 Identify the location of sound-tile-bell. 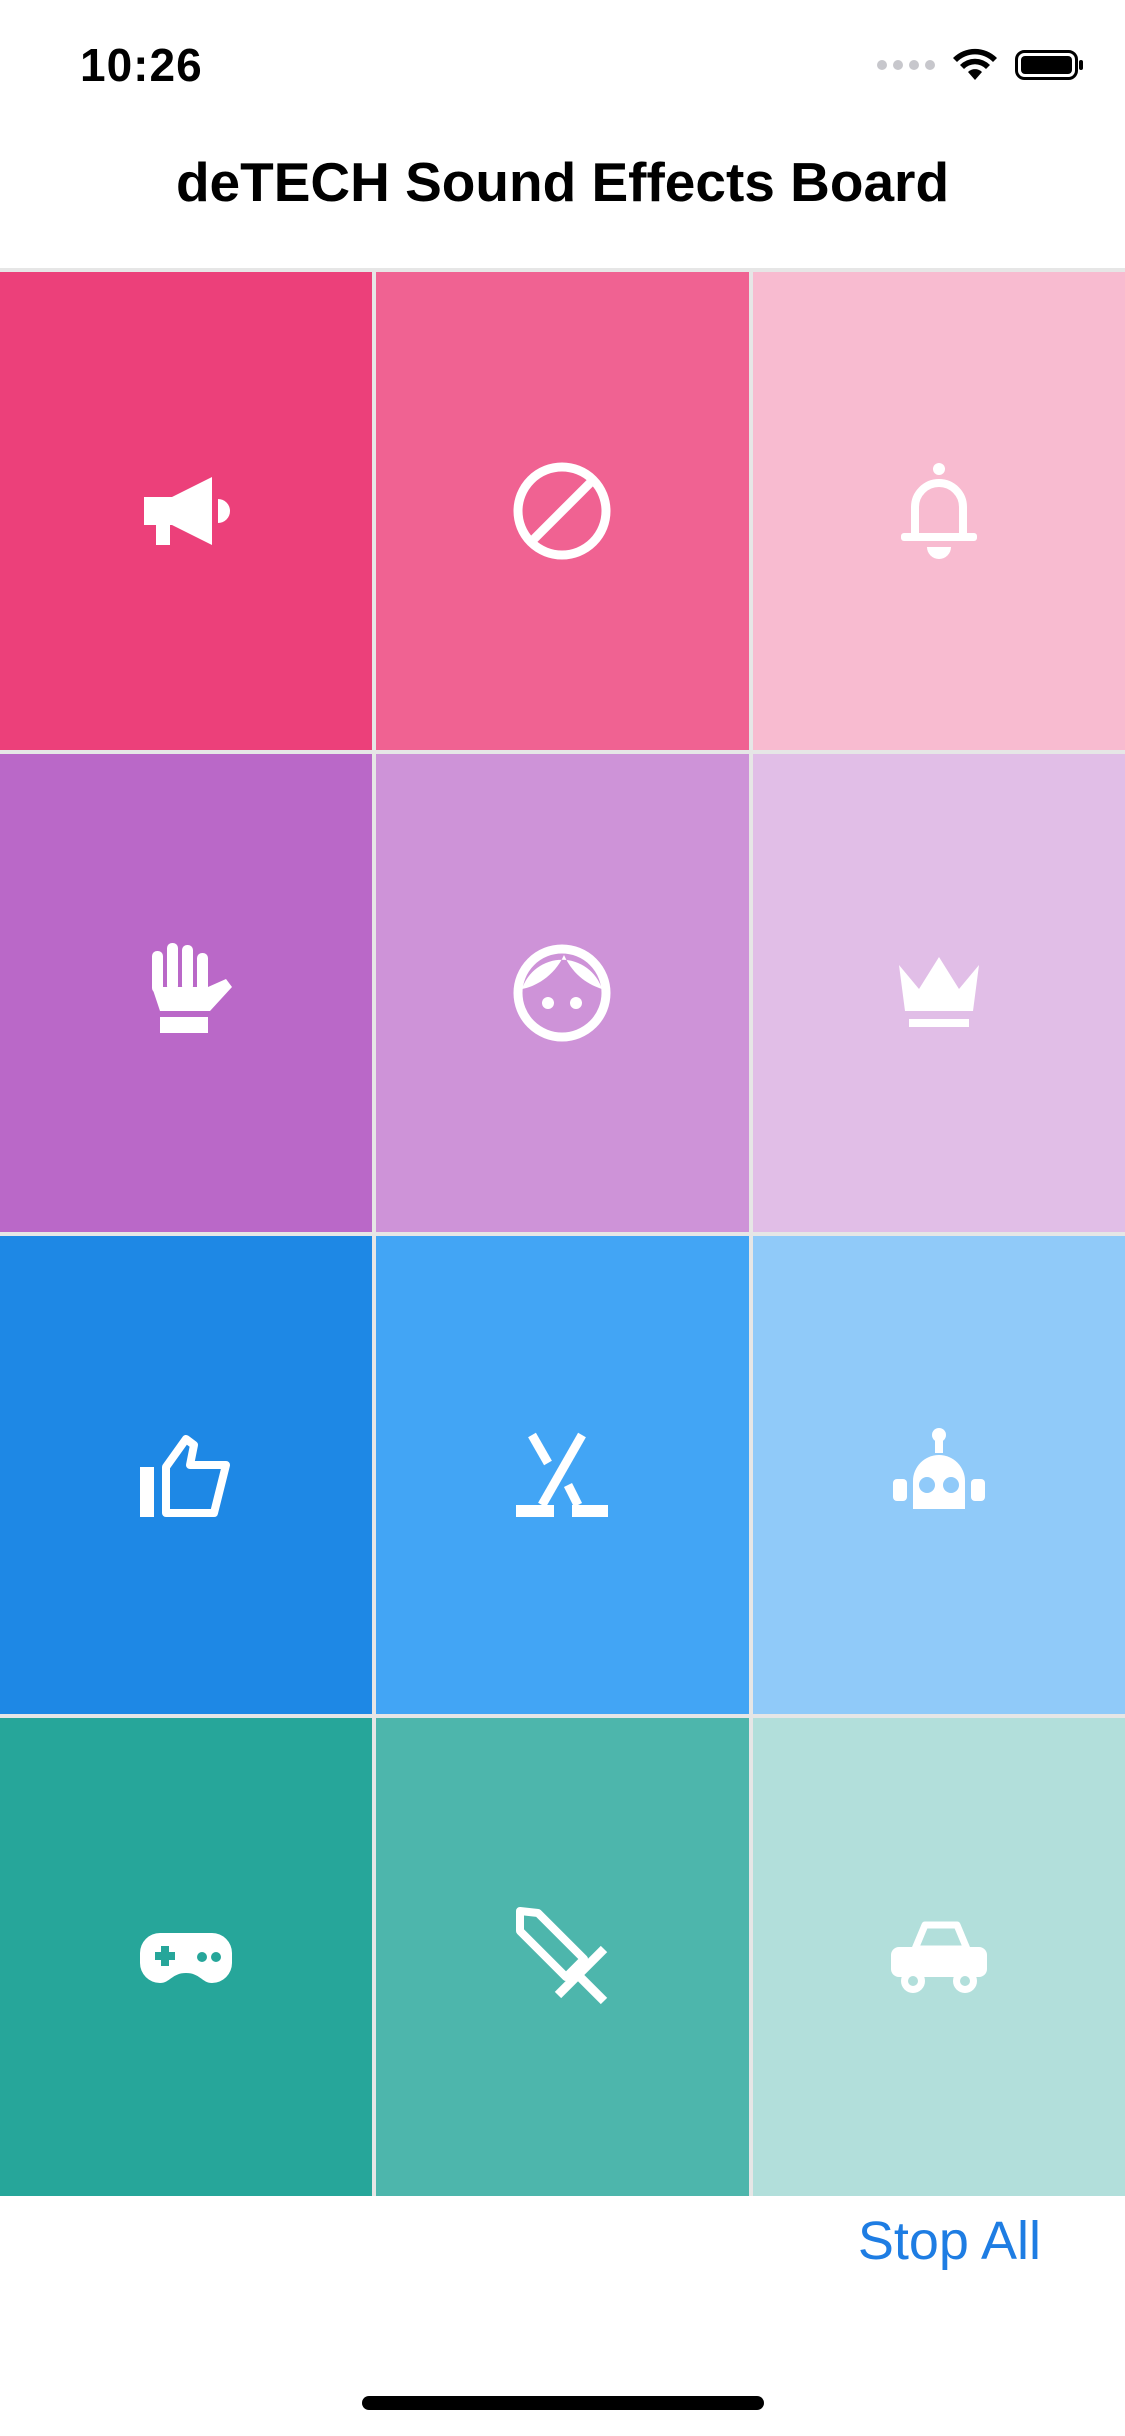
(938, 511).